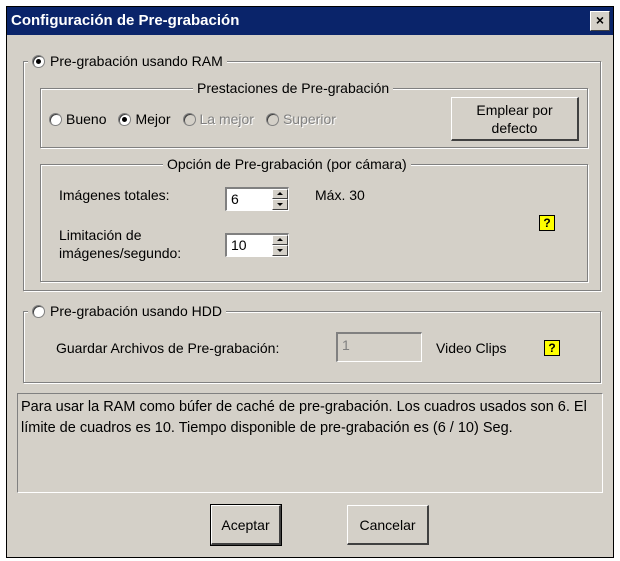 This screenshot has width=620, height=561. I want to click on performance-legend: Prestaciones de Pre-grabación, so click(293, 88).